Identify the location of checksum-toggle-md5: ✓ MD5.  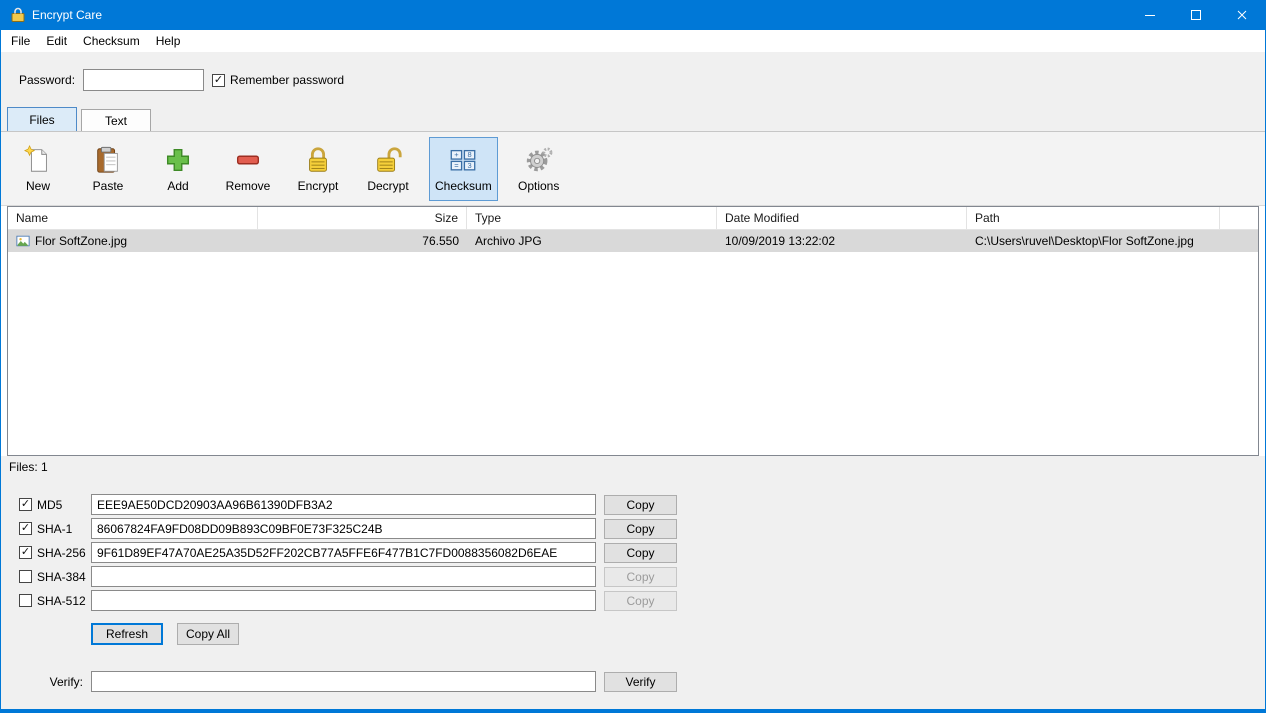
(55, 505).